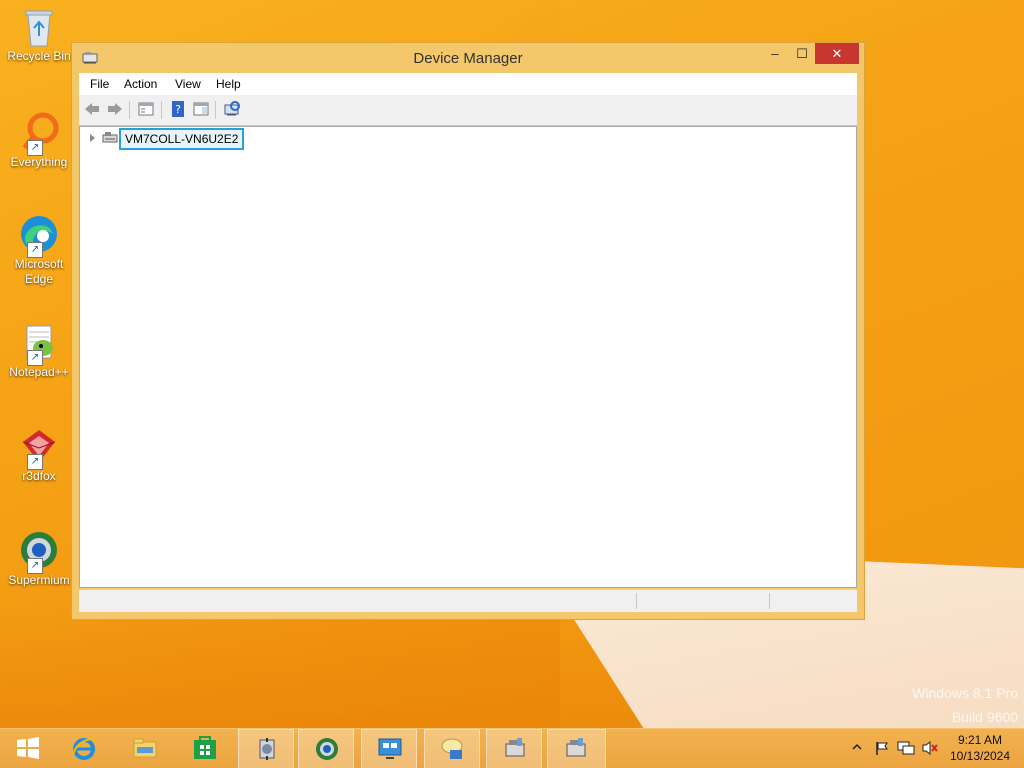  What do you see at coordinates (984, 717) in the screenshot?
I see `watermark-build: Build 9600` at bounding box center [984, 717].